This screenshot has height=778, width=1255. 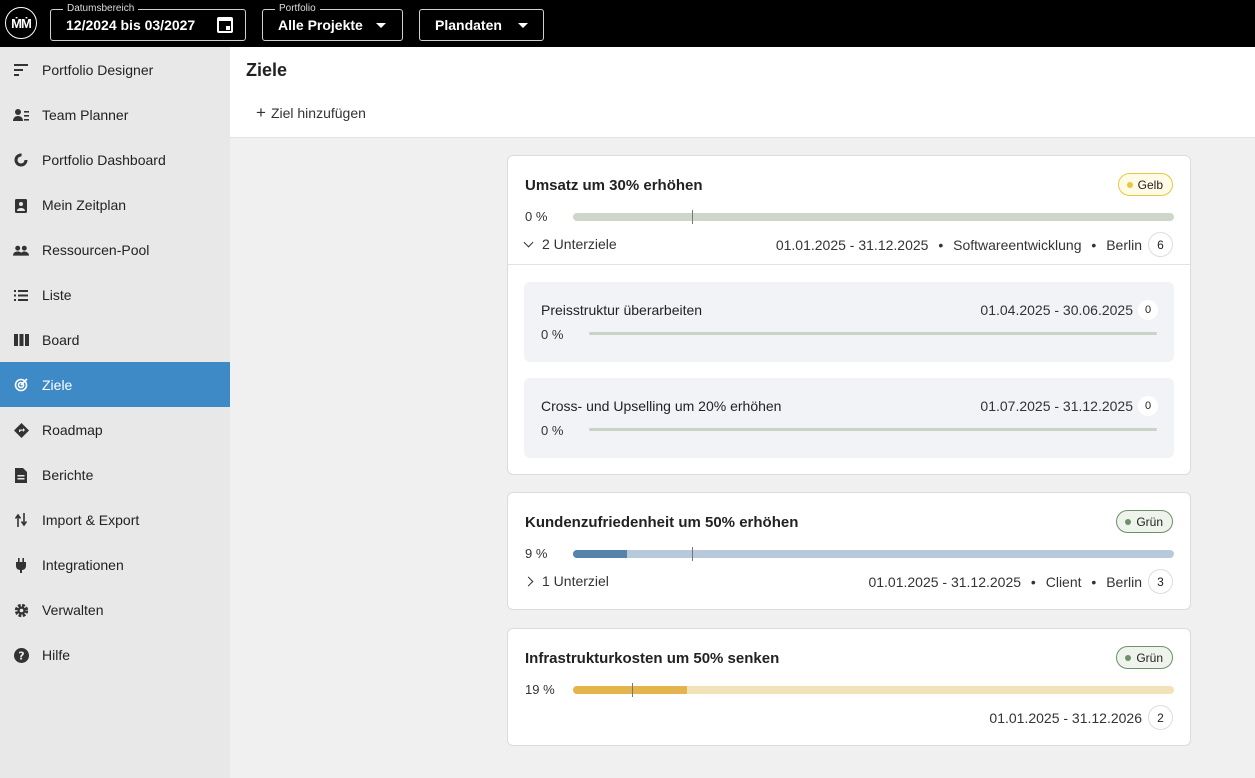 What do you see at coordinates (570, 244) in the screenshot?
I see `subgoals-toggle: 2 Unterziele` at bounding box center [570, 244].